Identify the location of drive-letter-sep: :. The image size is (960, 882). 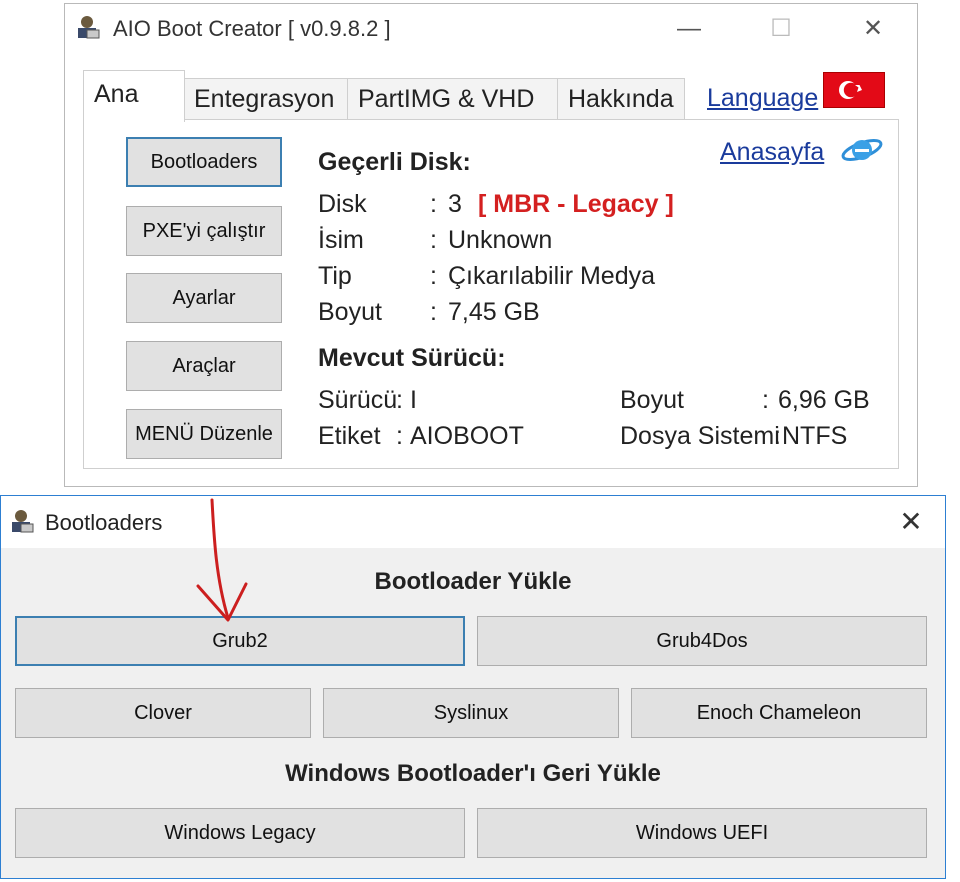
(399, 400).